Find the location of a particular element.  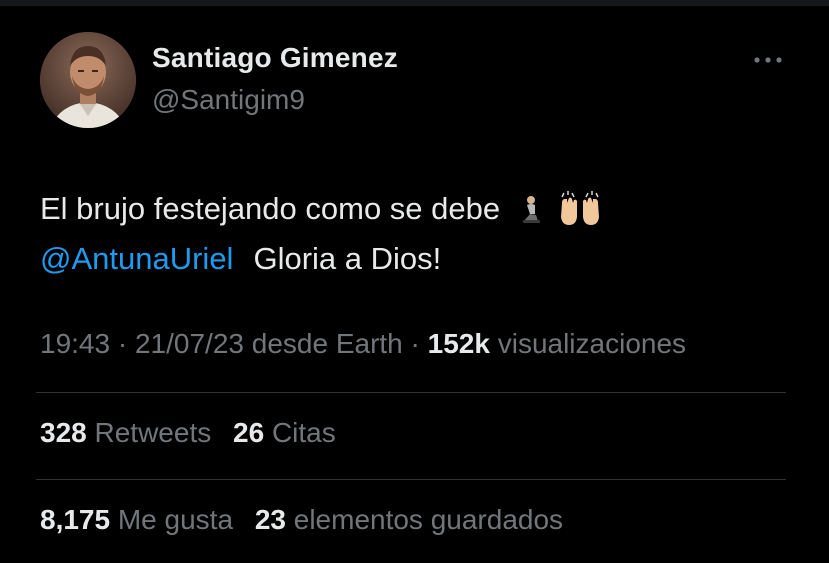

kneeling-person-emoji-icon is located at coordinates (531, 209).